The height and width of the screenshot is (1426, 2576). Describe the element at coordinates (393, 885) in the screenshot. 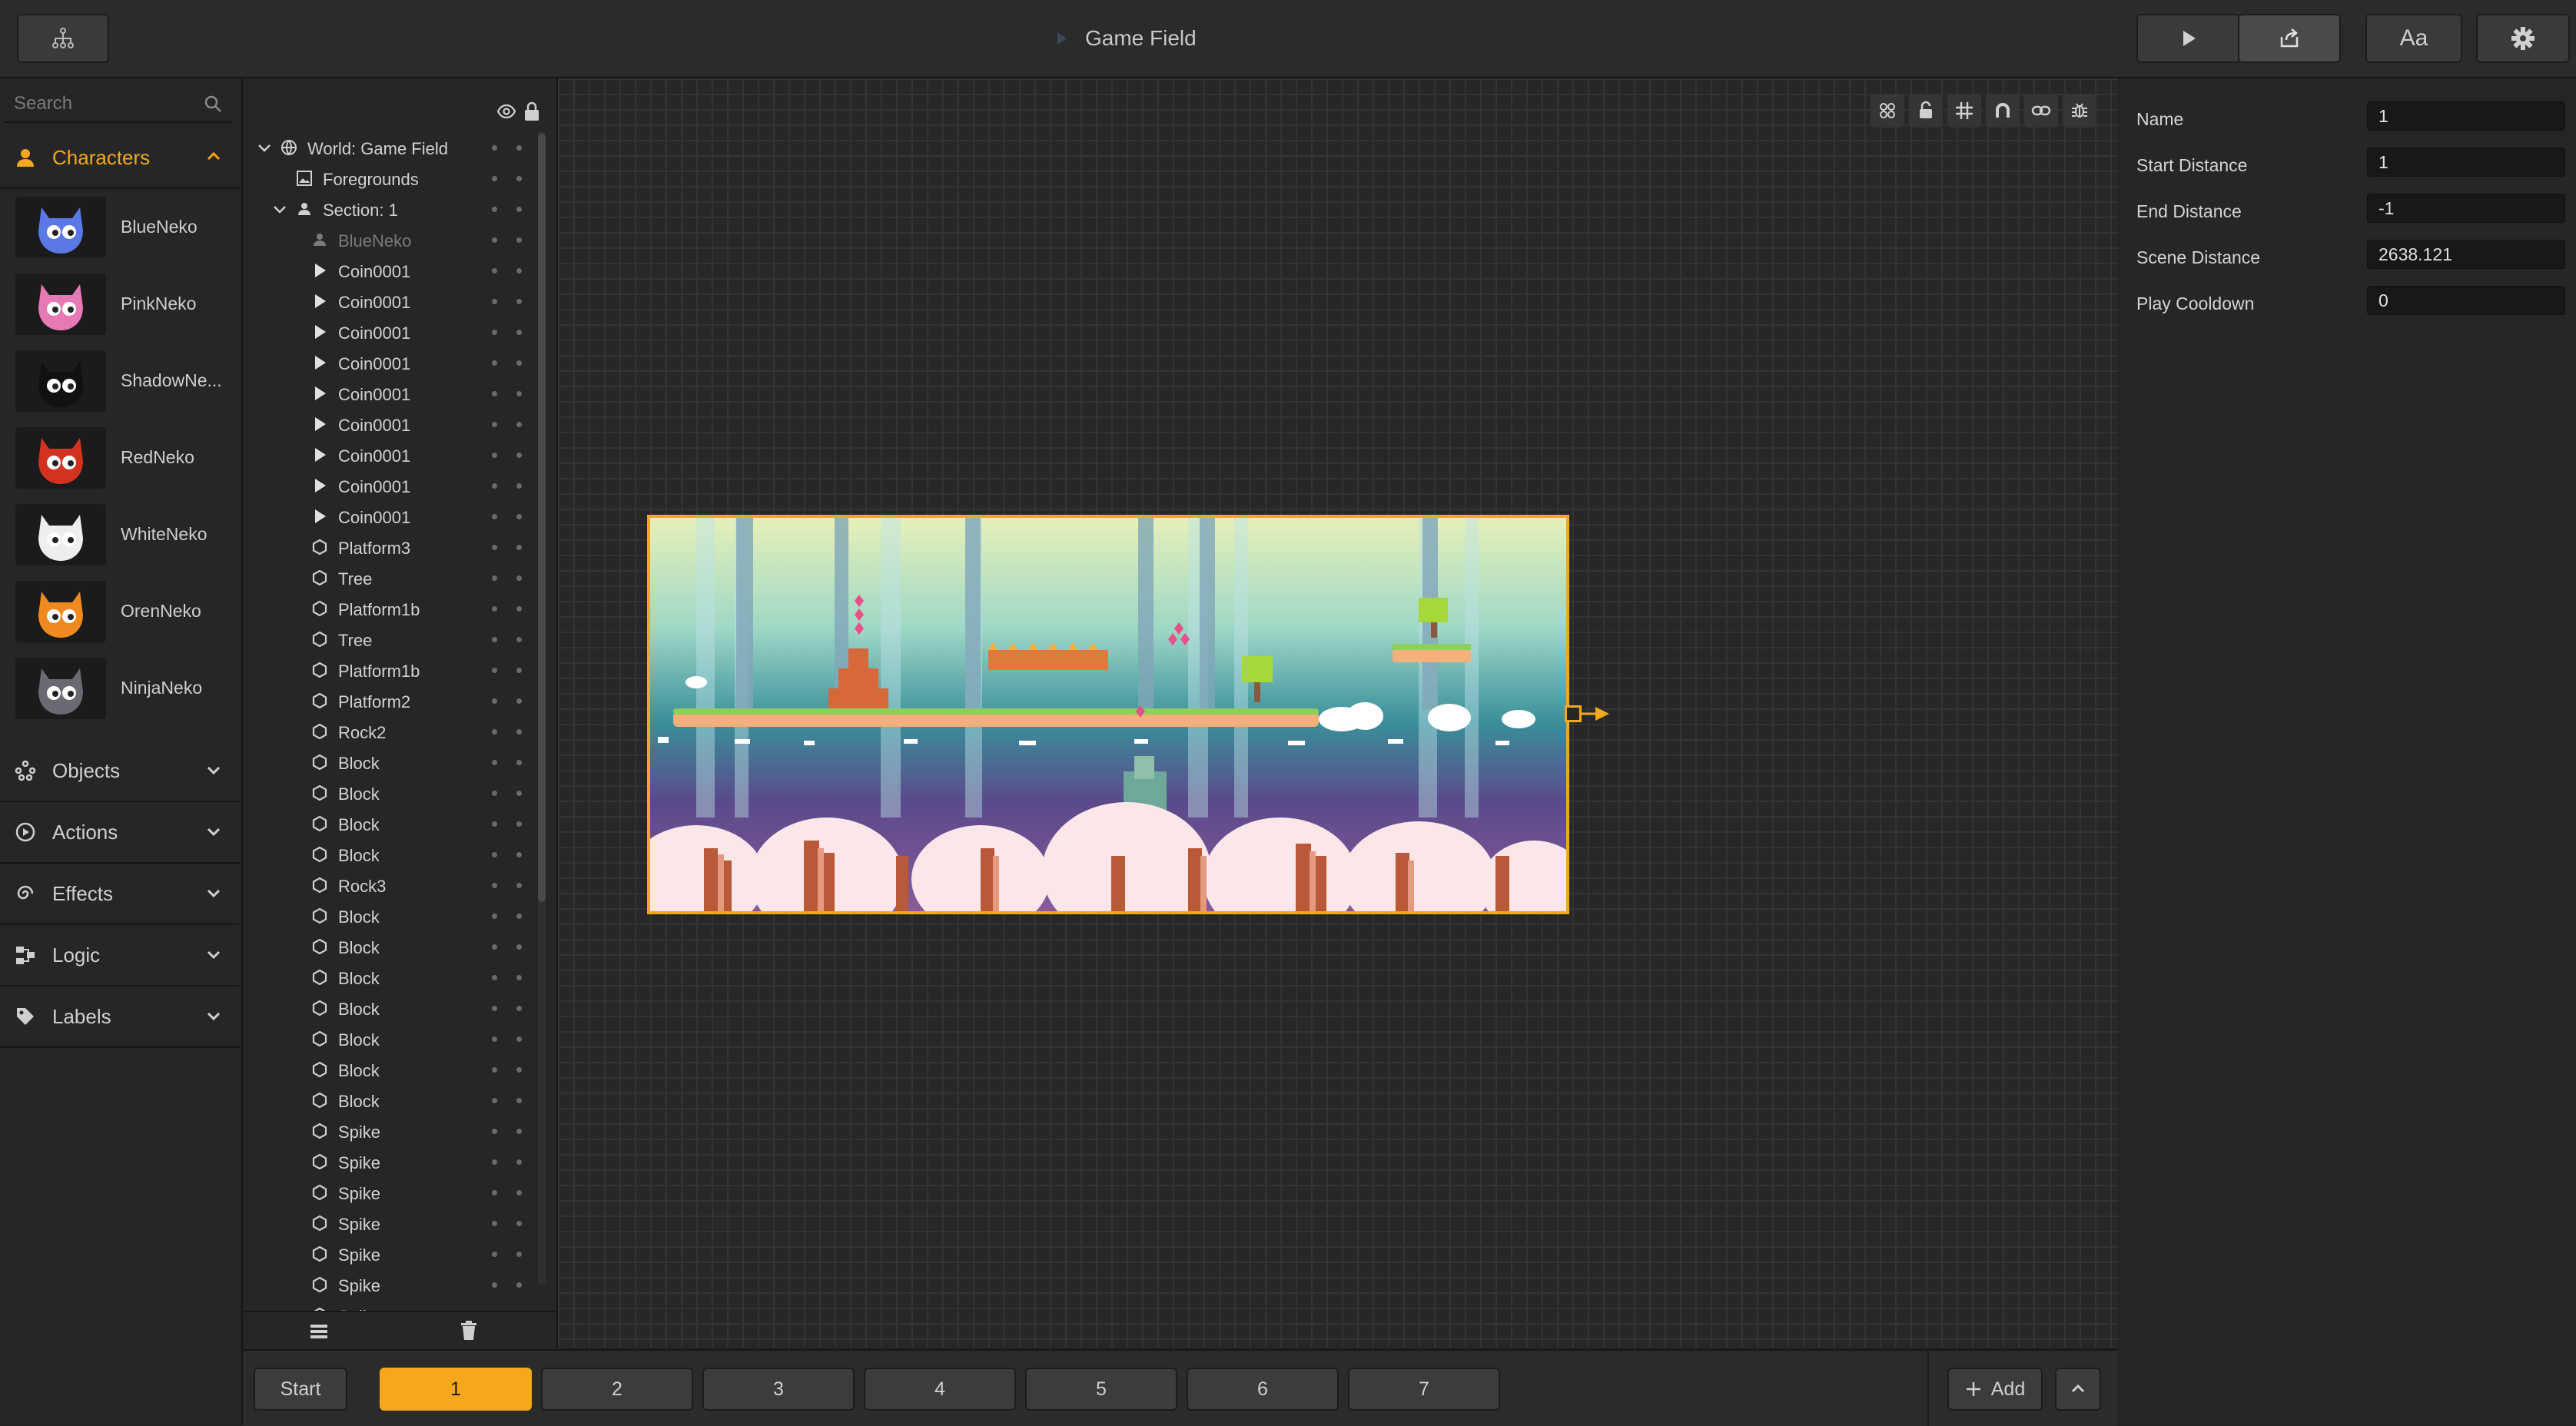

I see `hierarchy-row: Rock3` at that location.